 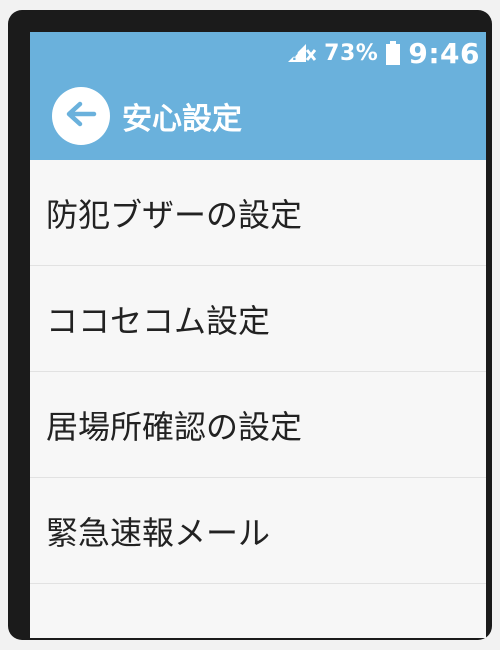 I want to click on back-button, so click(x=81, y=116).